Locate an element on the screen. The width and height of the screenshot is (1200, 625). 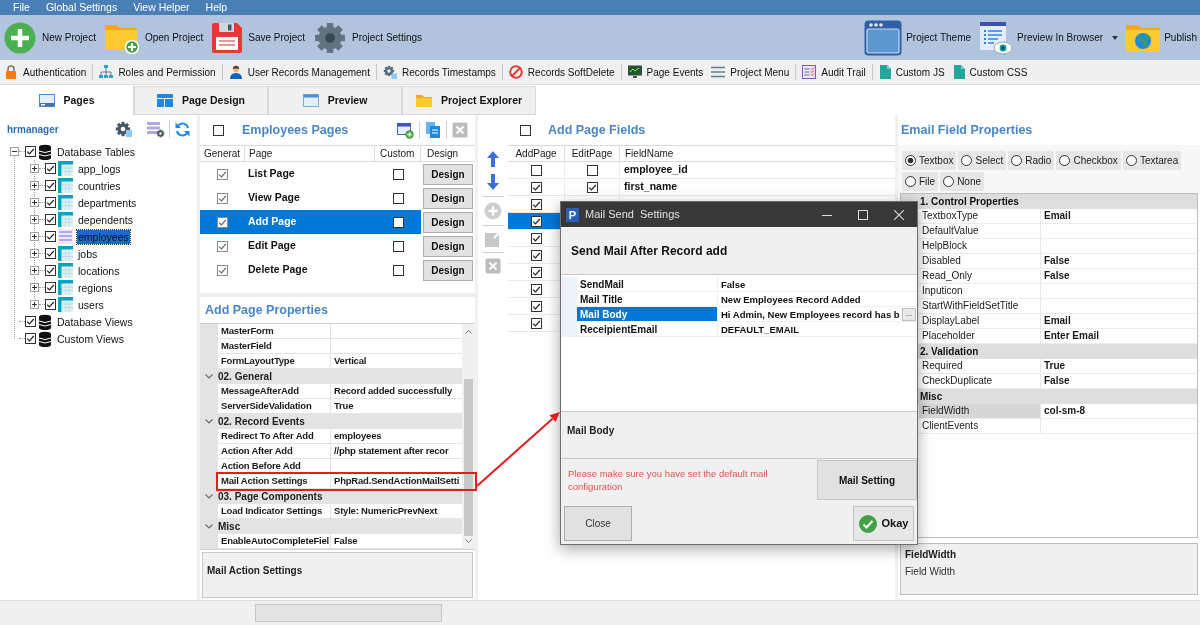
mail-setting-button: Mail Setting is located at coordinates (867, 480).